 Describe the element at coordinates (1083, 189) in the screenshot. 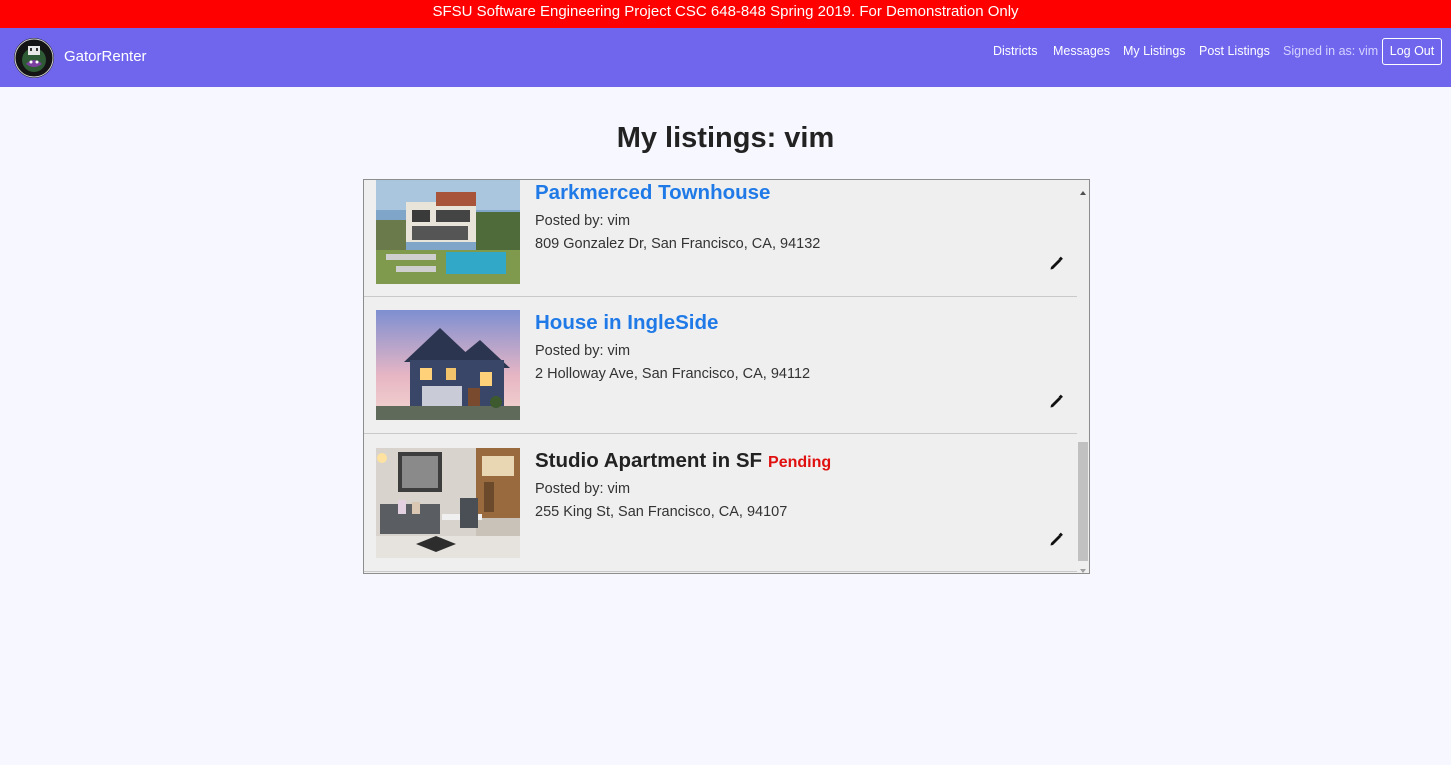

I see `scroll-up-icon` at that location.